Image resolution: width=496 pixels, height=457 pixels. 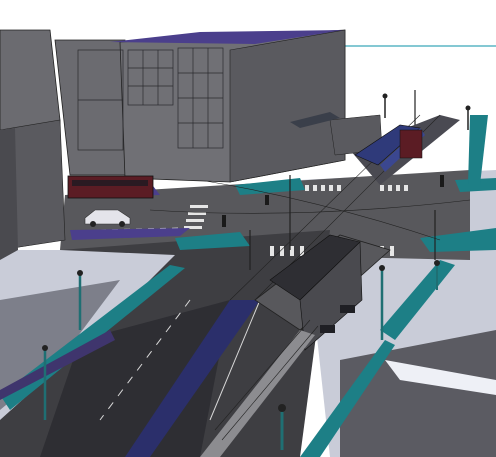 What do you see at coordinates (9, 194) in the screenshot?
I see `left-building-tower` at bounding box center [9, 194].